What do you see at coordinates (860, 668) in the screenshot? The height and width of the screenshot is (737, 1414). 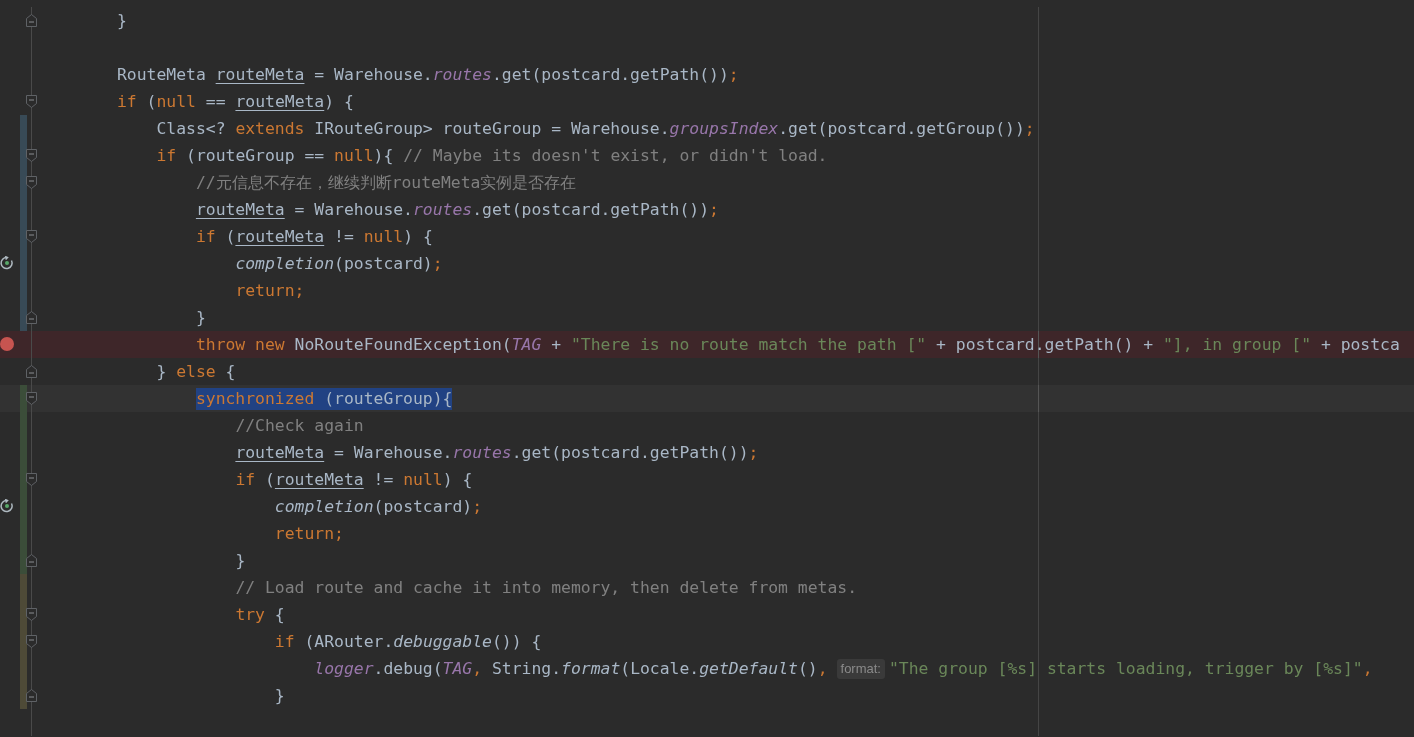 I see `inlay-hint: format:` at bounding box center [860, 668].